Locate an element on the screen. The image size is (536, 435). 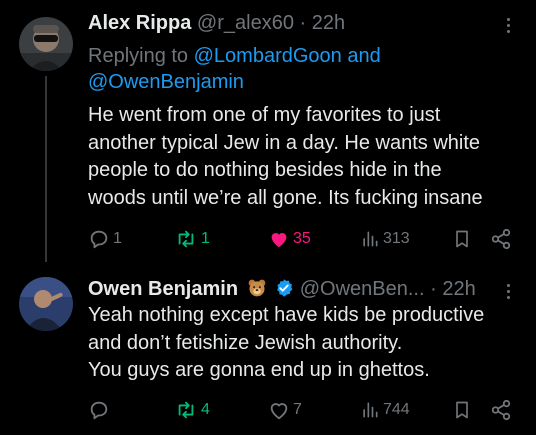
views-button: 744 is located at coordinates (385, 410).